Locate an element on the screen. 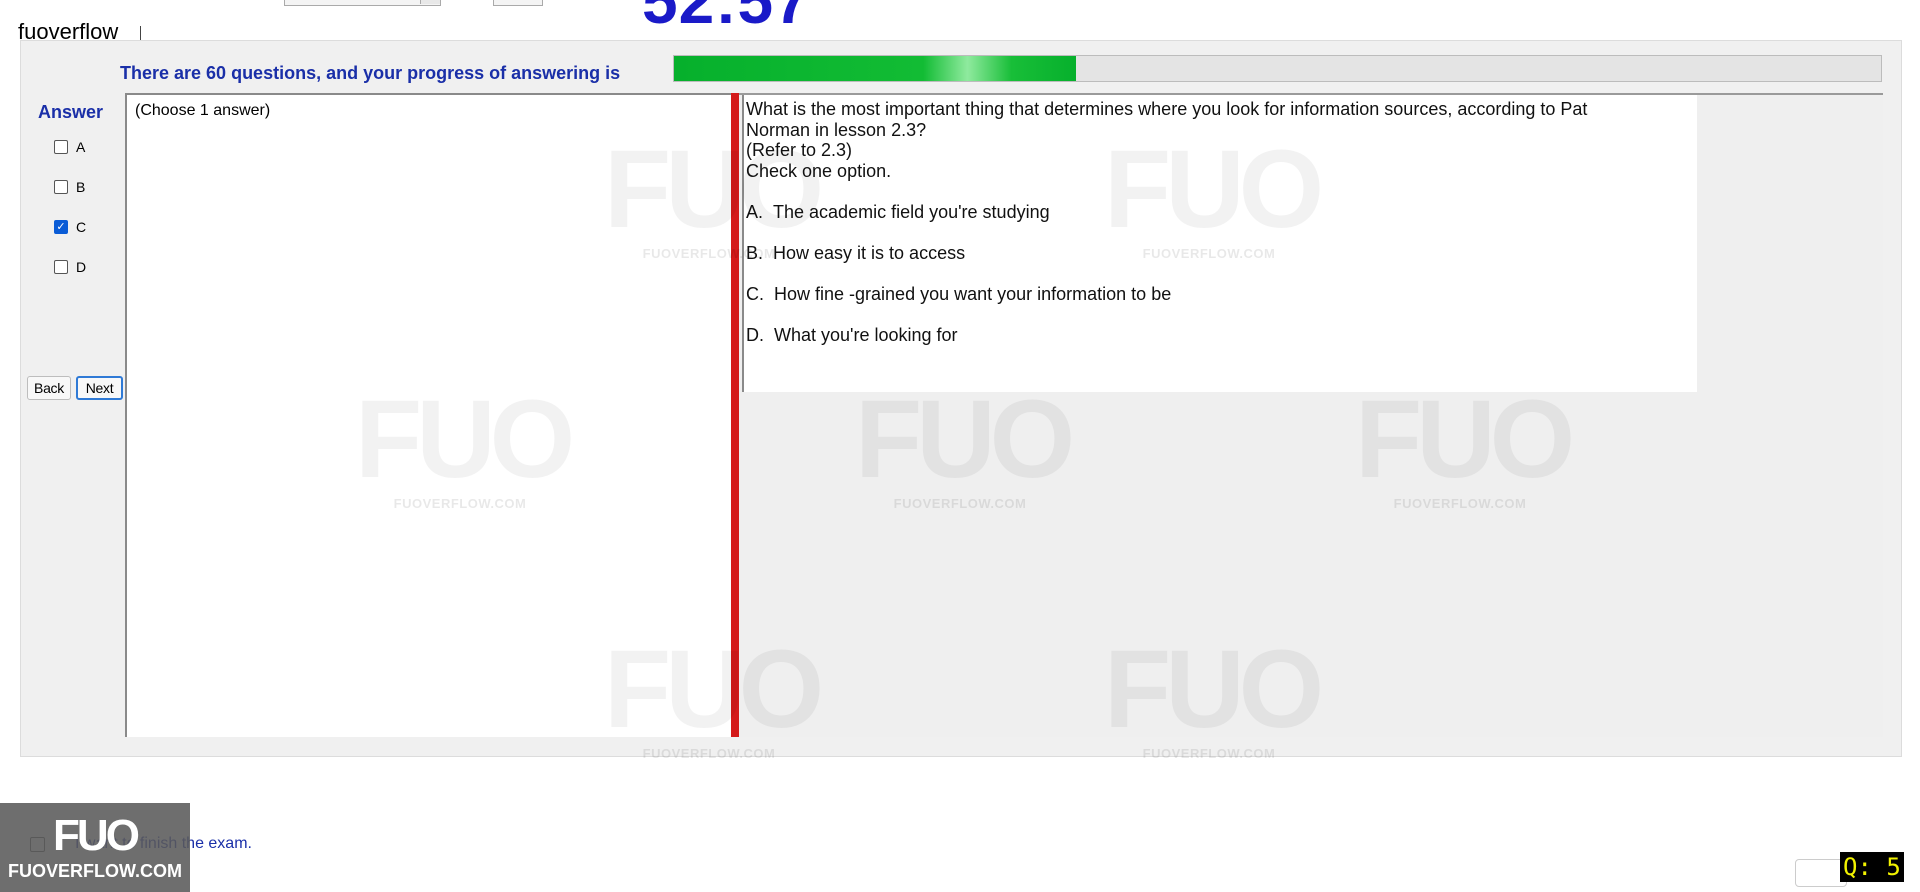  question-line: (Refer to 2.3) is located at coordinates (799, 150).